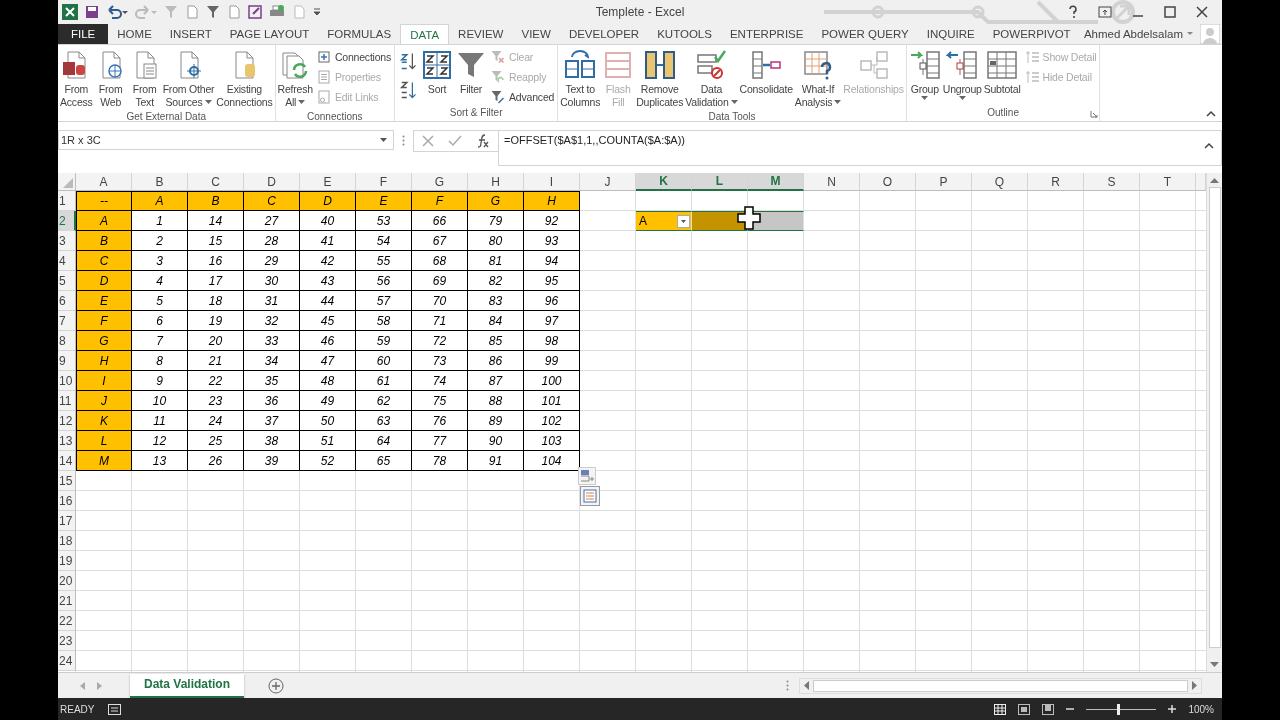 The height and width of the screenshot is (720, 1280). I want to click on ribbon-tab: POWERPIVOT, so click(1031, 34).